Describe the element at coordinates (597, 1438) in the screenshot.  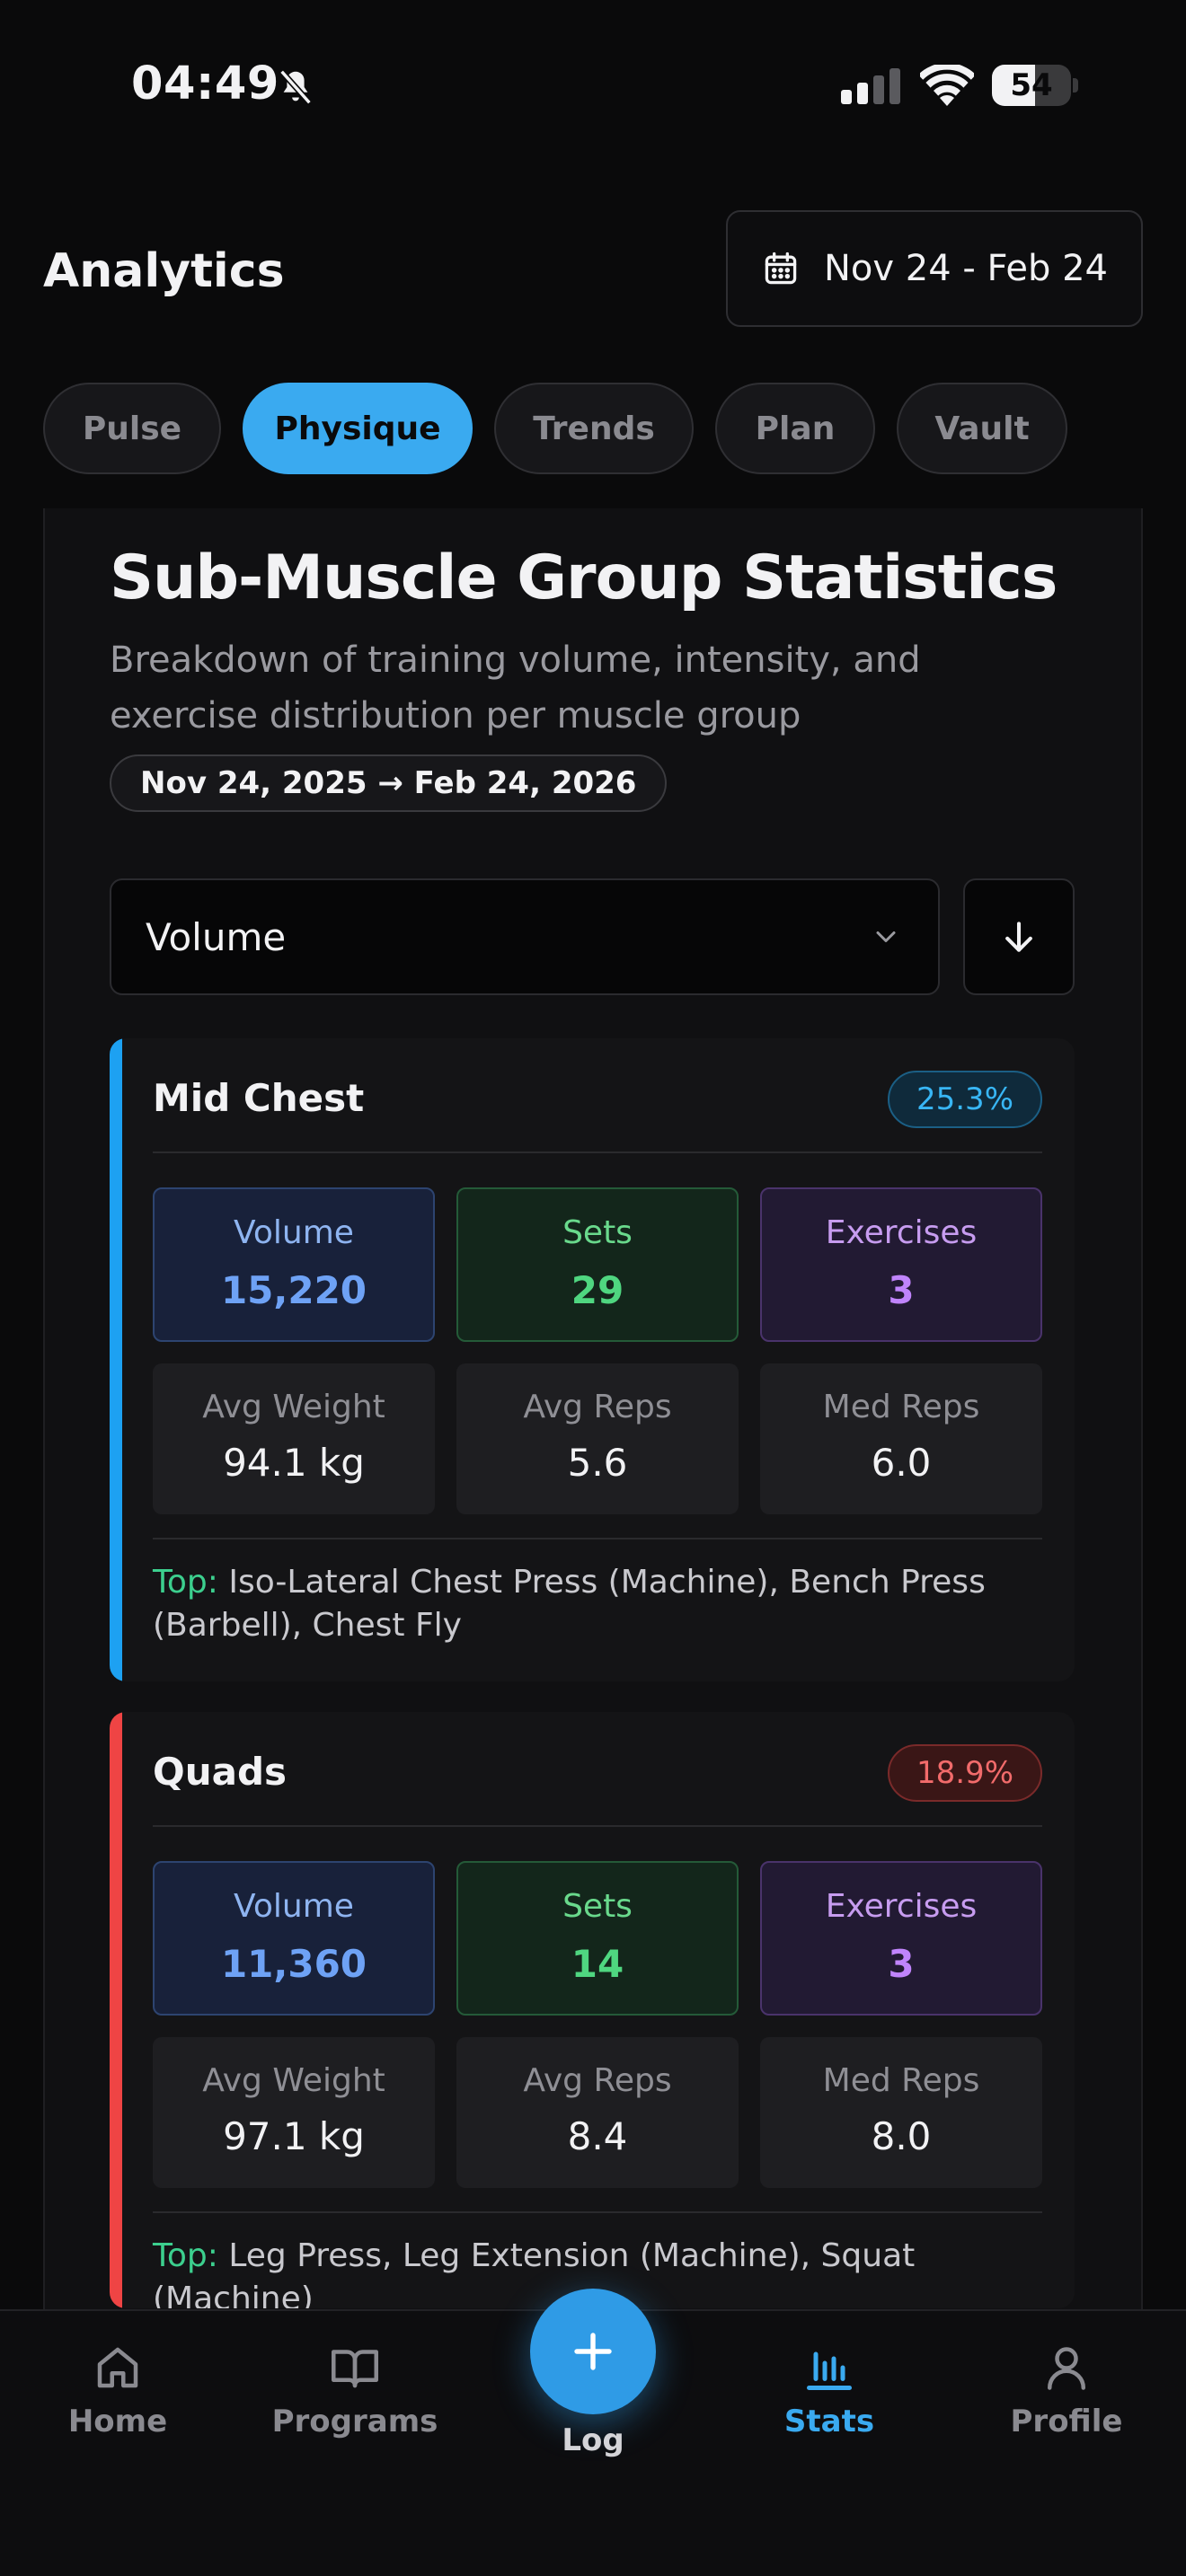
I see `avg-reps-stat: Avg Reps 5.6` at that location.